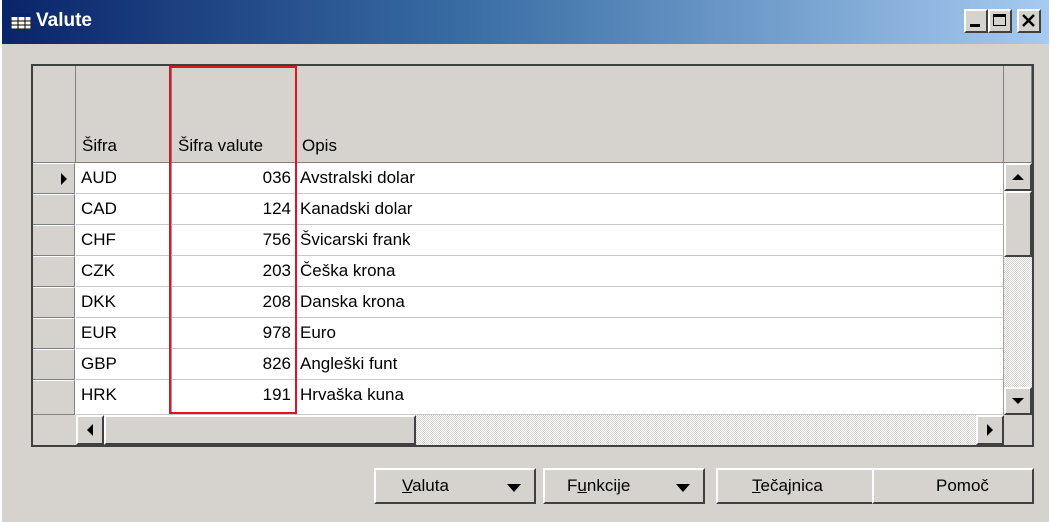 This screenshot has width=1051, height=522. Describe the element at coordinates (650, 397) in the screenshot. I see `cell-description: Hrvaška kuna` at that location.